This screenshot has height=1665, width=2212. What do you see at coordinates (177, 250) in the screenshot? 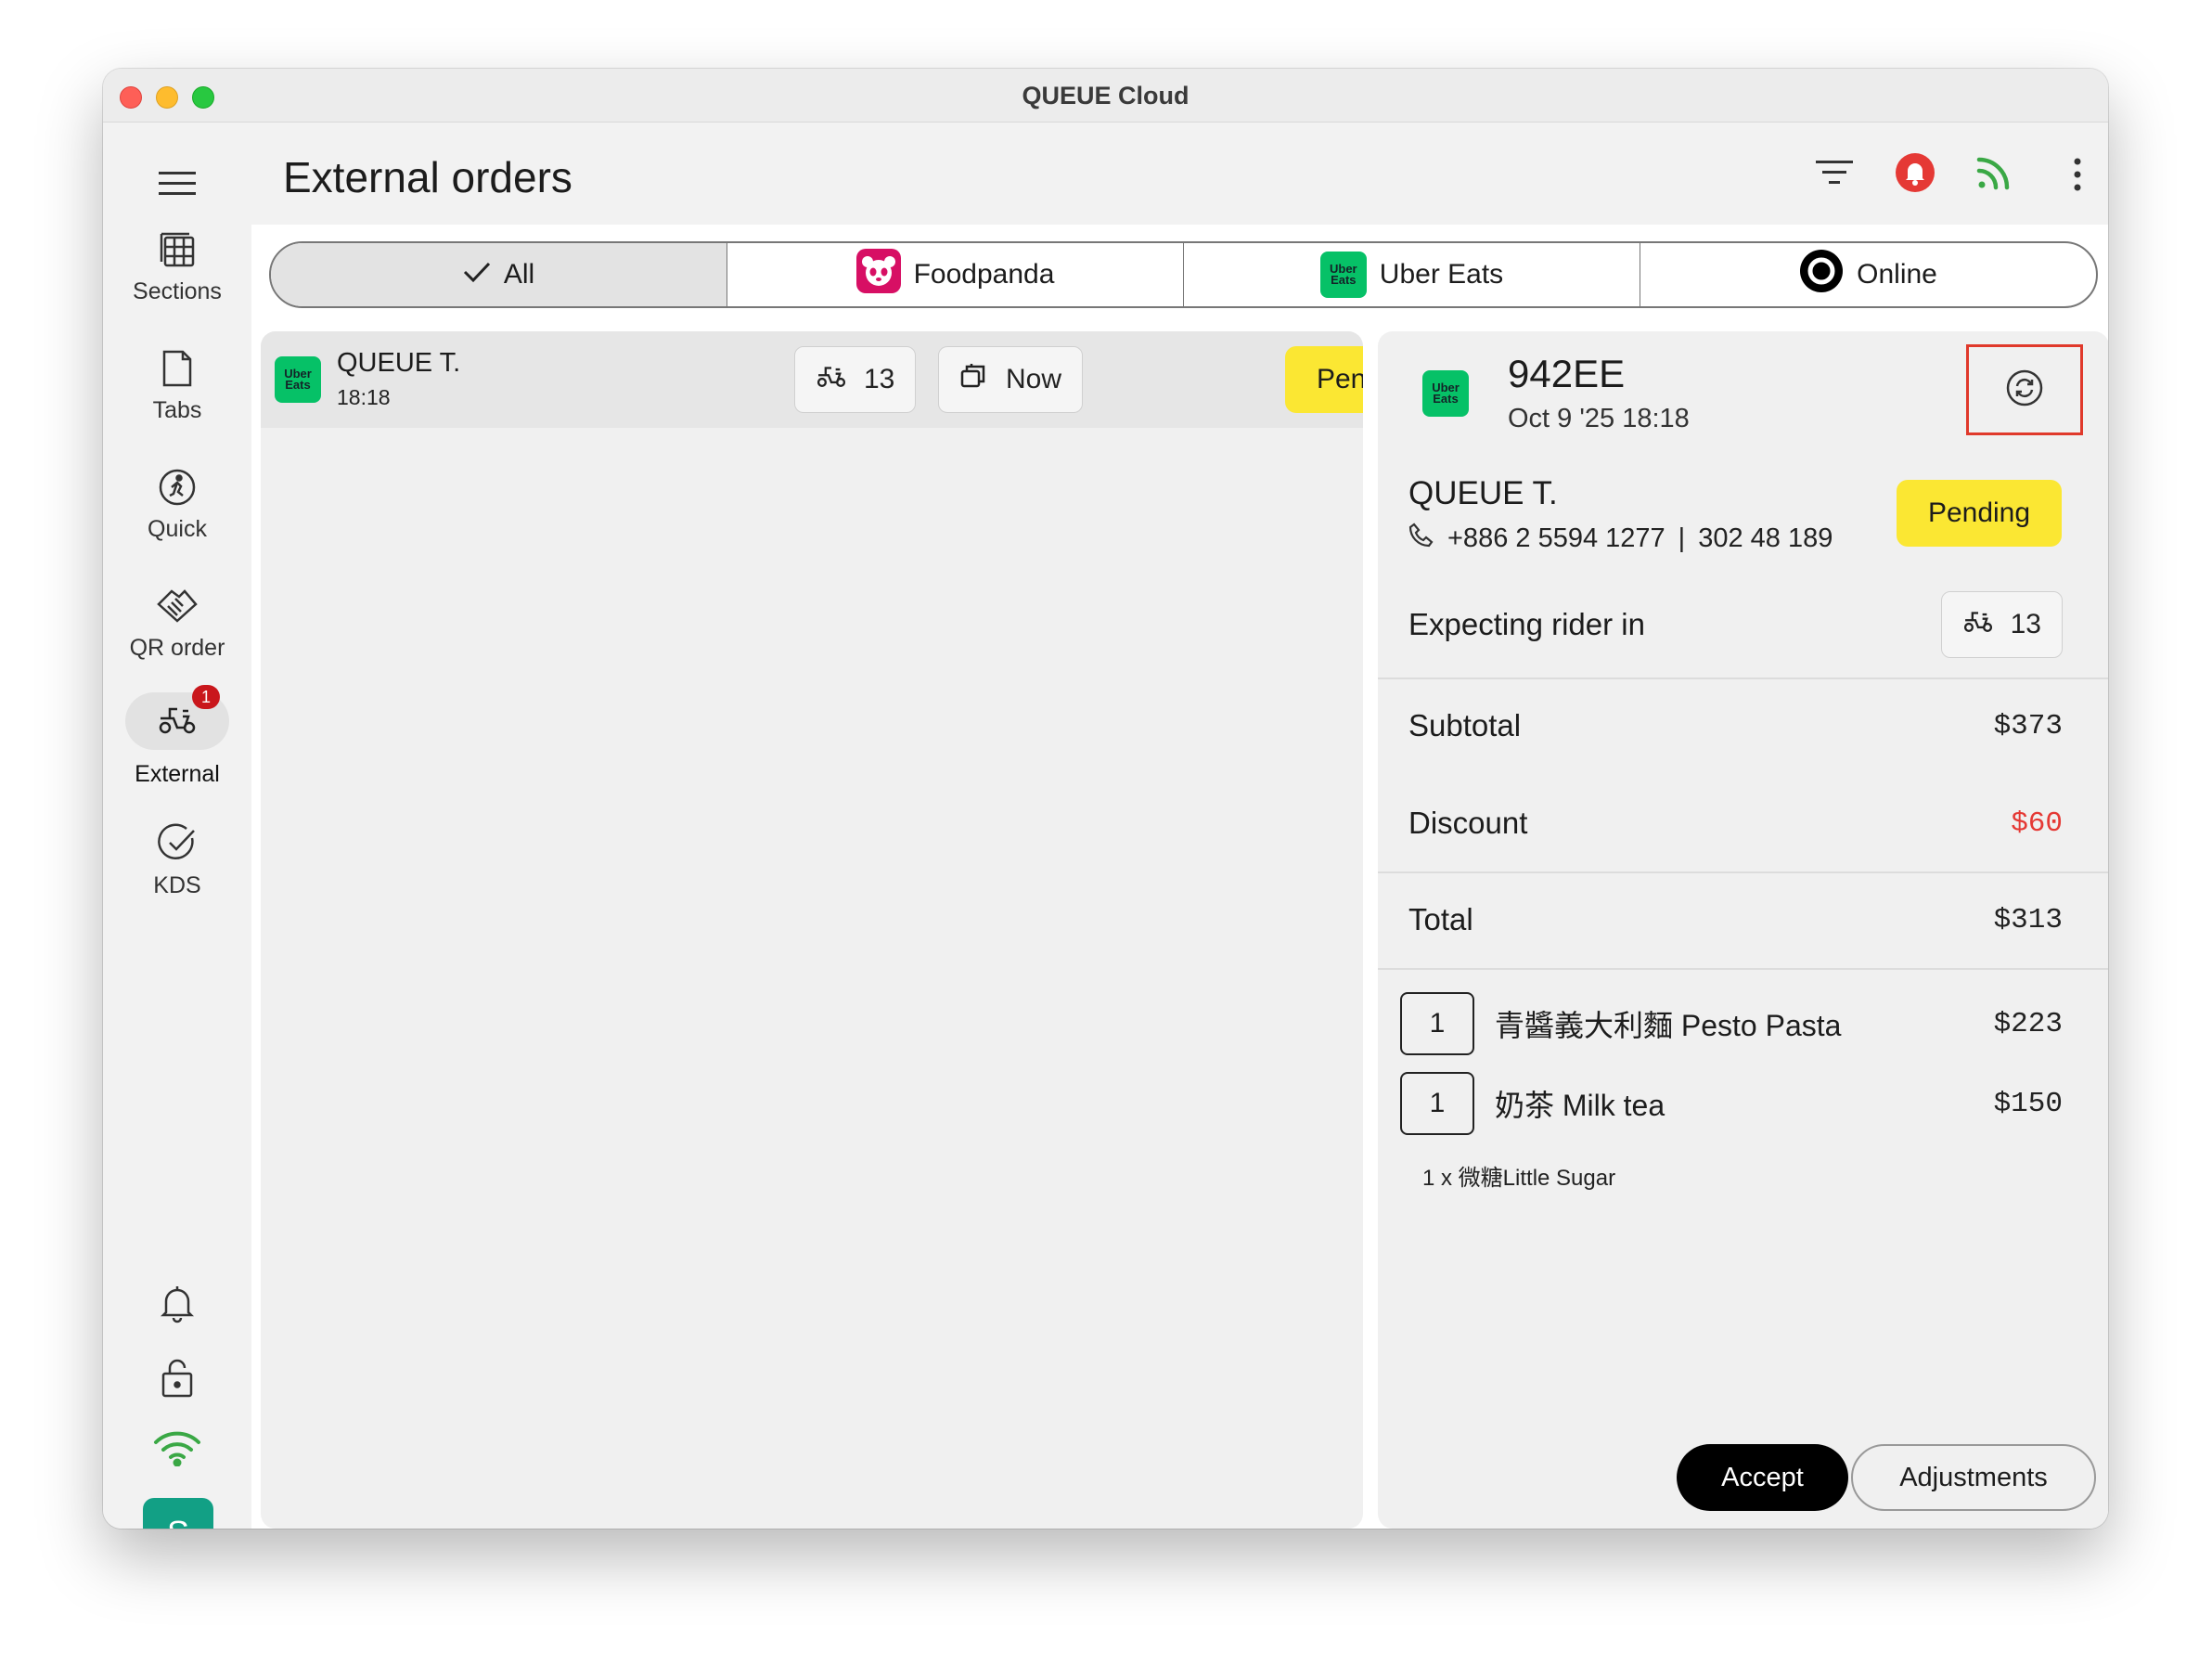
I see `sections-icon` at bounding box center [177, 250].